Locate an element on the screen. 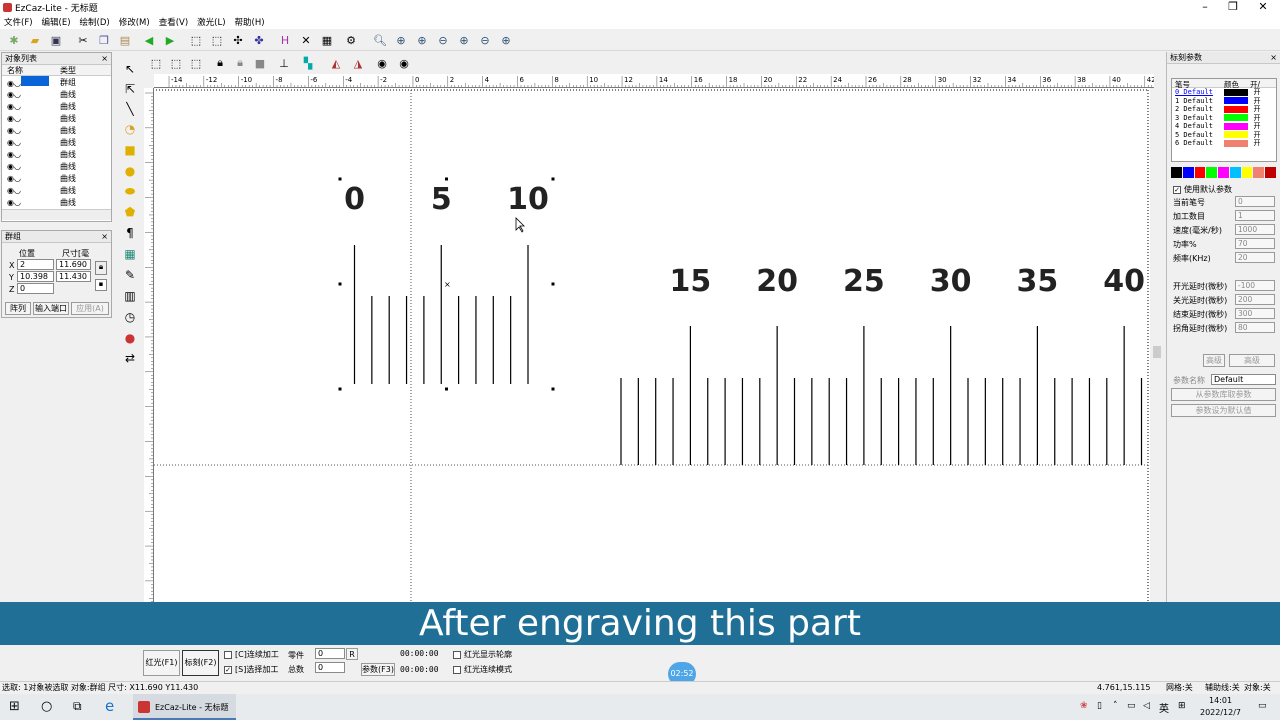  list-item: ◉◡ 群组 is located at coordinates (56, 82).